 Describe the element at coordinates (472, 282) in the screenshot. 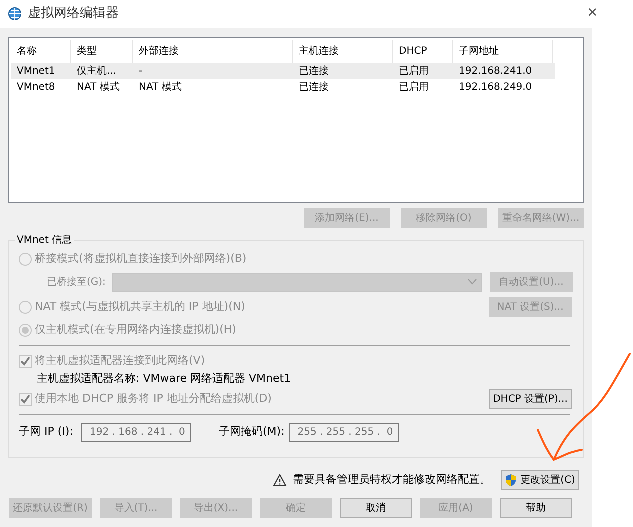

I see `chevron-down-icon` at that location.